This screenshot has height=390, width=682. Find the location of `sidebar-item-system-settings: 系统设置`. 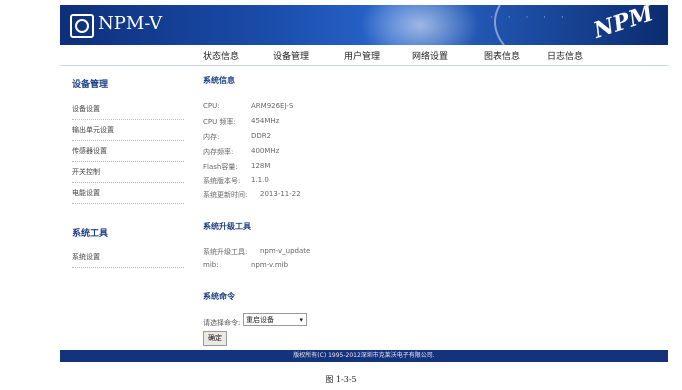

sidebar-item-system-settings: 系统设置 is located at coordinates (128, 260).